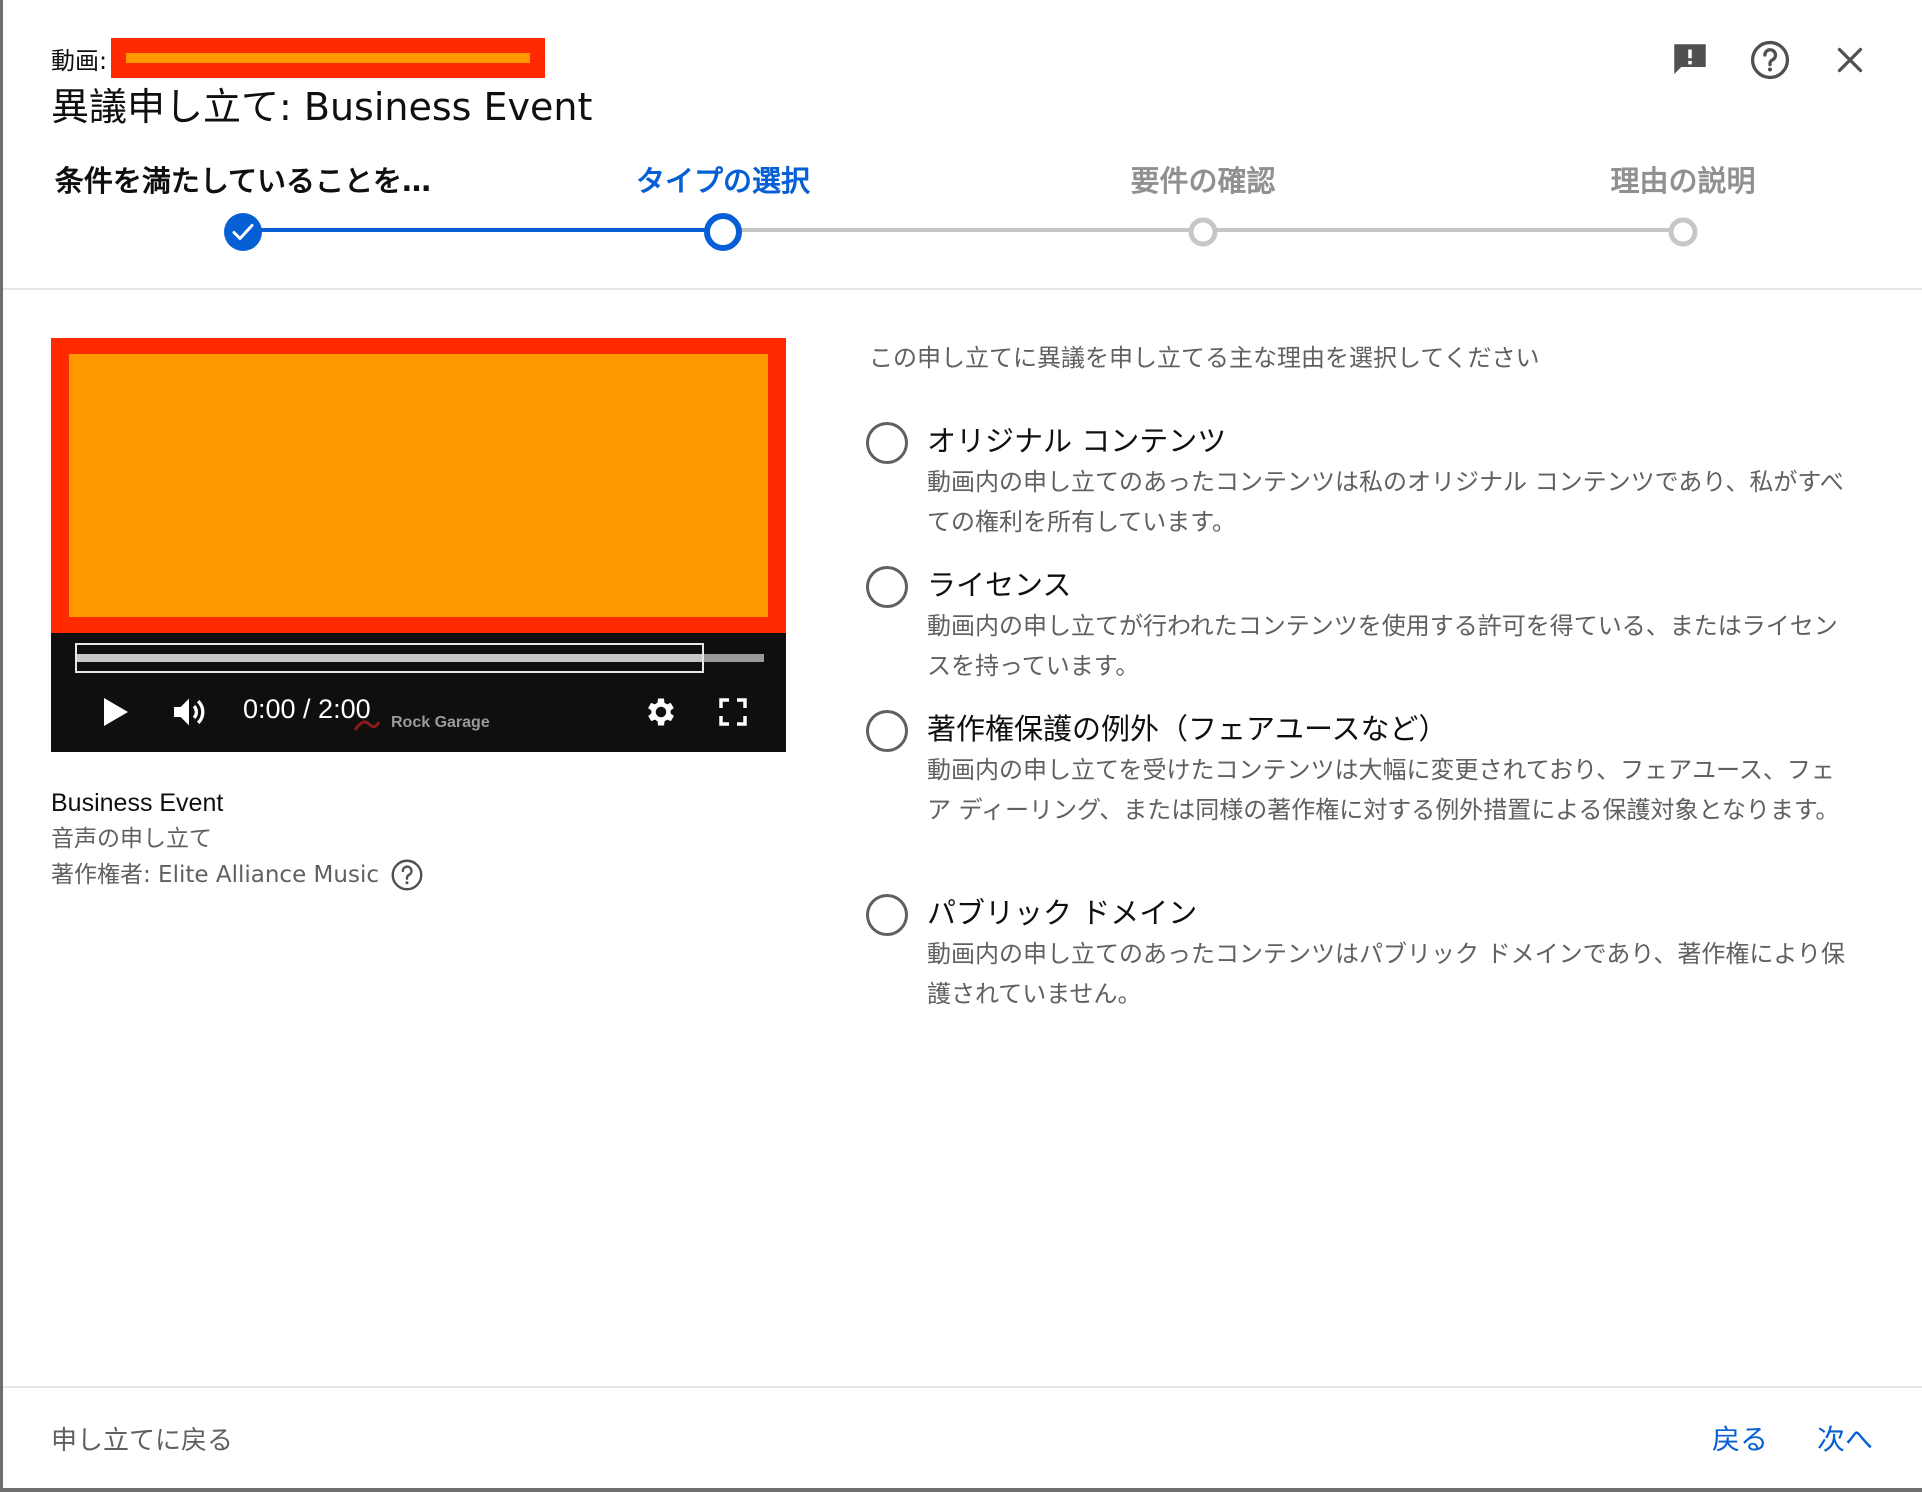  Describe the element at coordinates (962, 289) in the screenshot. I see `header-divider` at that location.